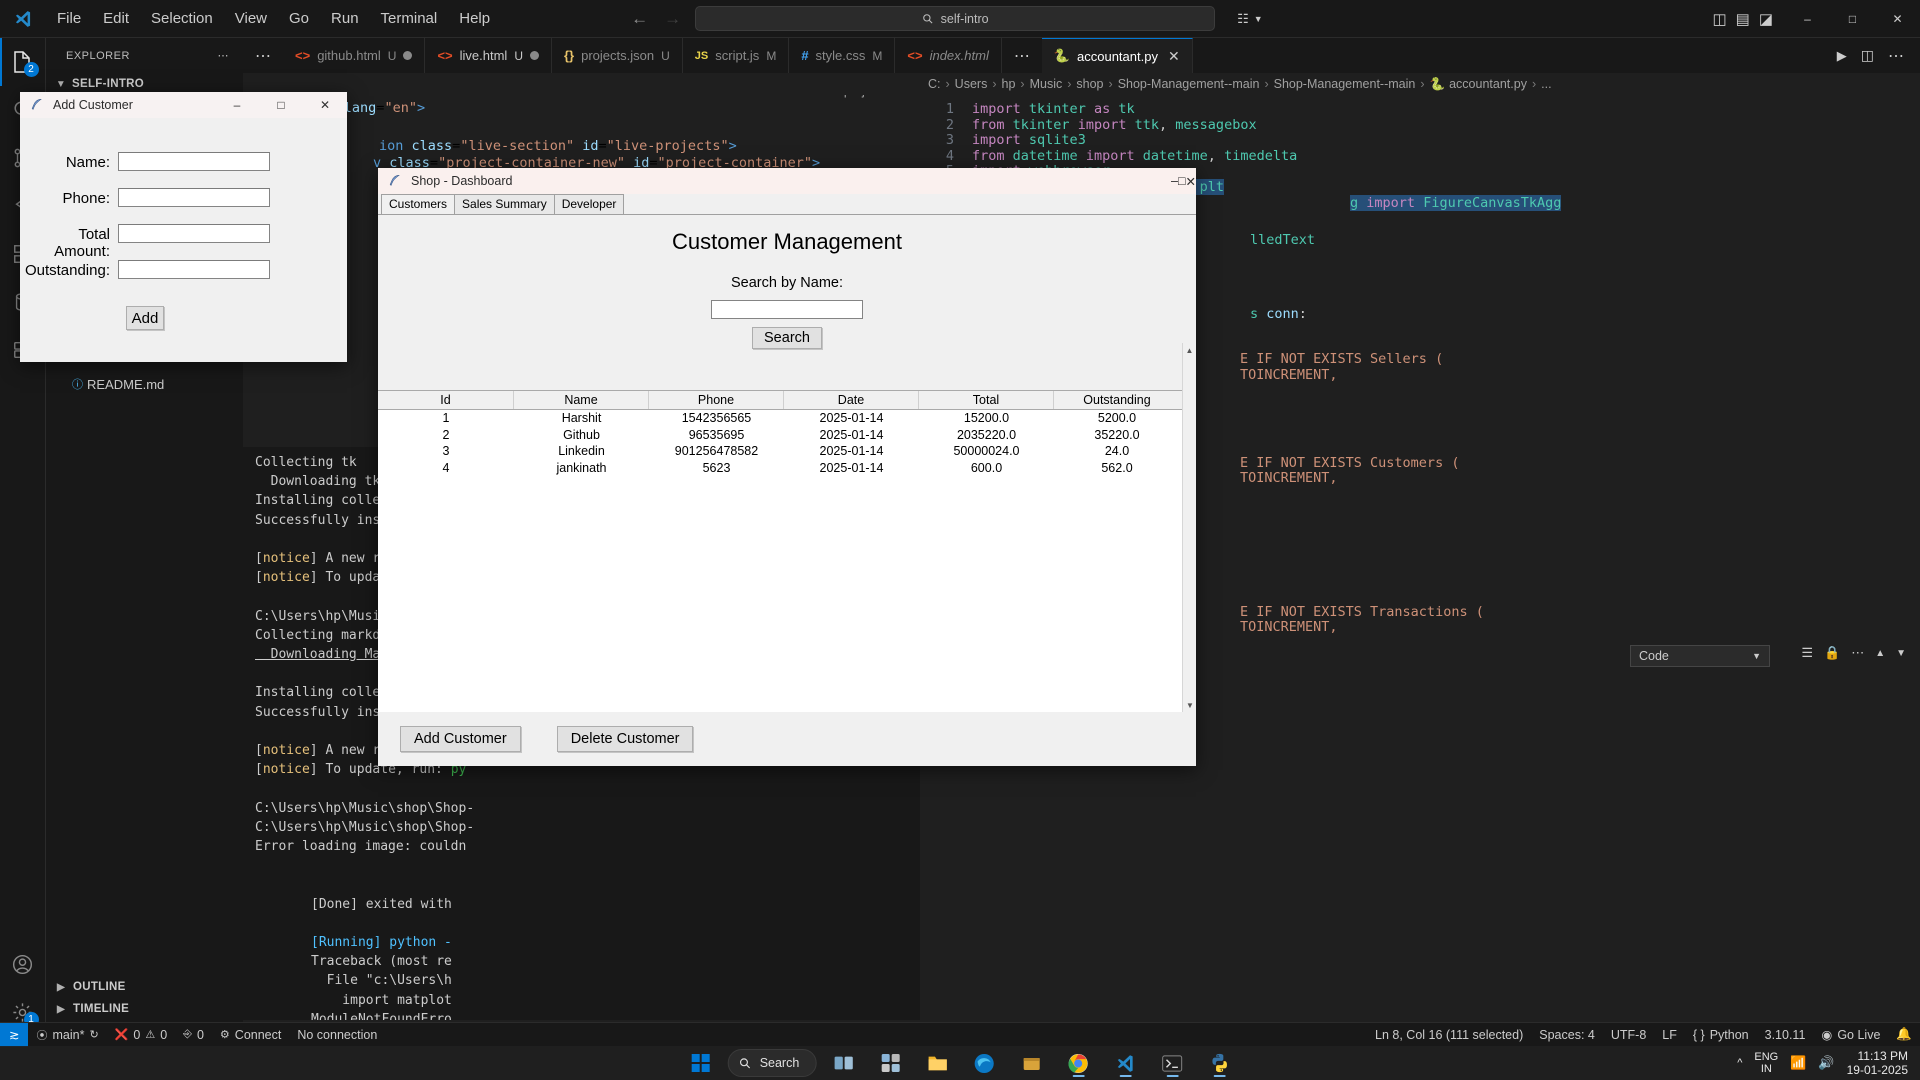  Describe the element at coordinates (948, 55) in the screenshot. I see `tab-index-html: <> index.html` at that location.